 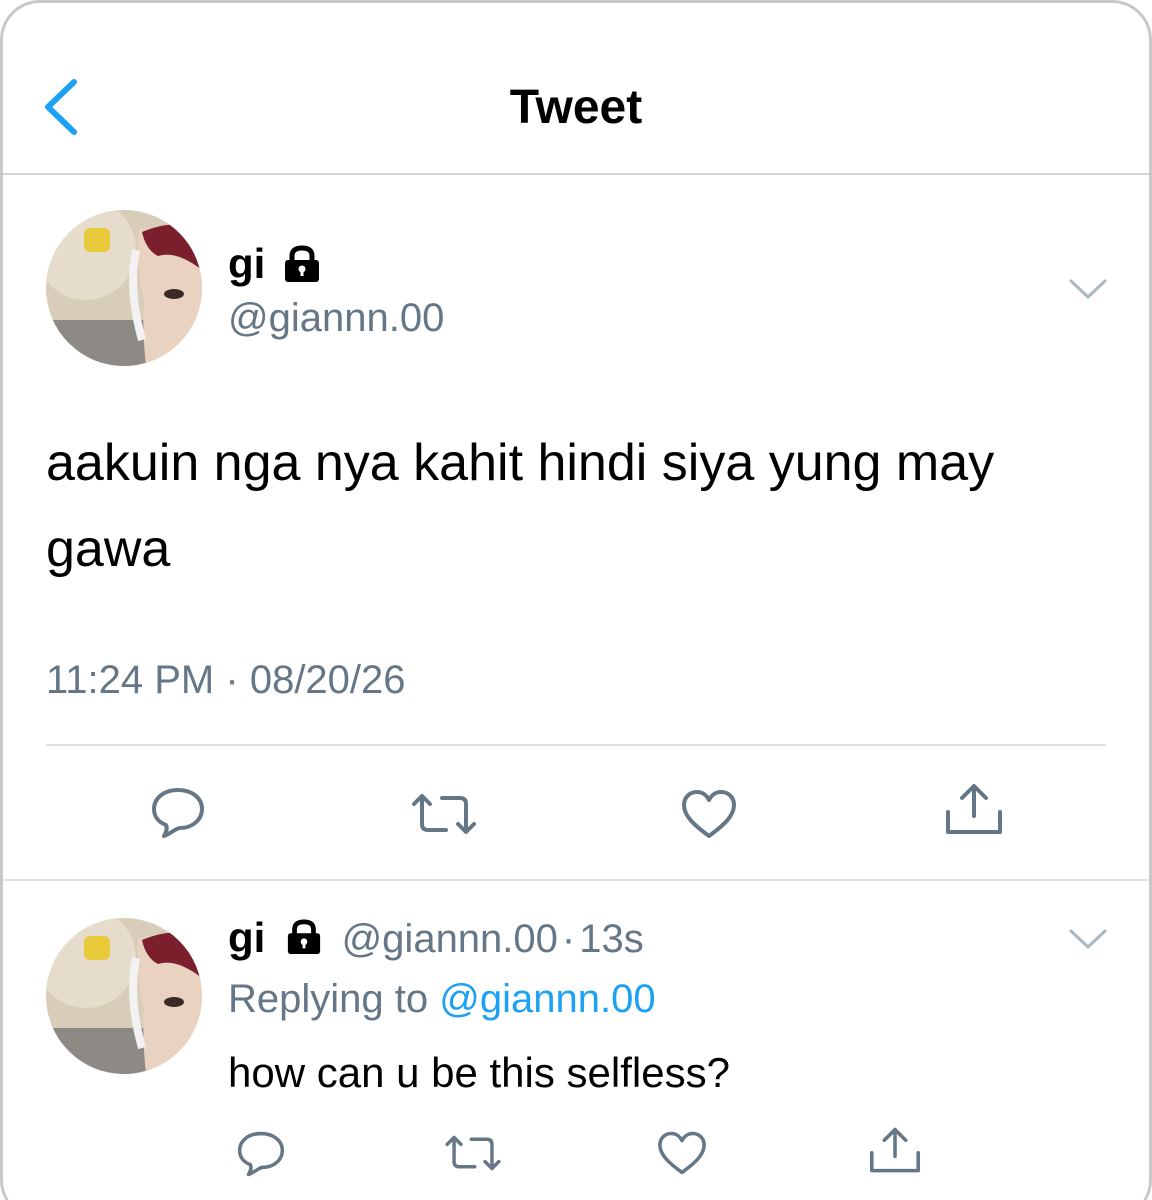 What do you see at coordinates (124, 996) in the screenshot?
I see `reply-avatar` at bounding box center [124, 996].